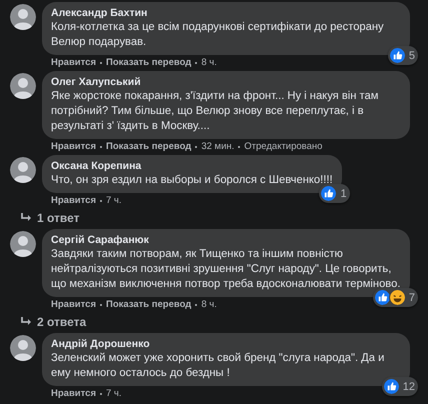 This screenshot has width=428, height=404. I want to click on author-name: Андрій Дорошенко, so click(226, 344).